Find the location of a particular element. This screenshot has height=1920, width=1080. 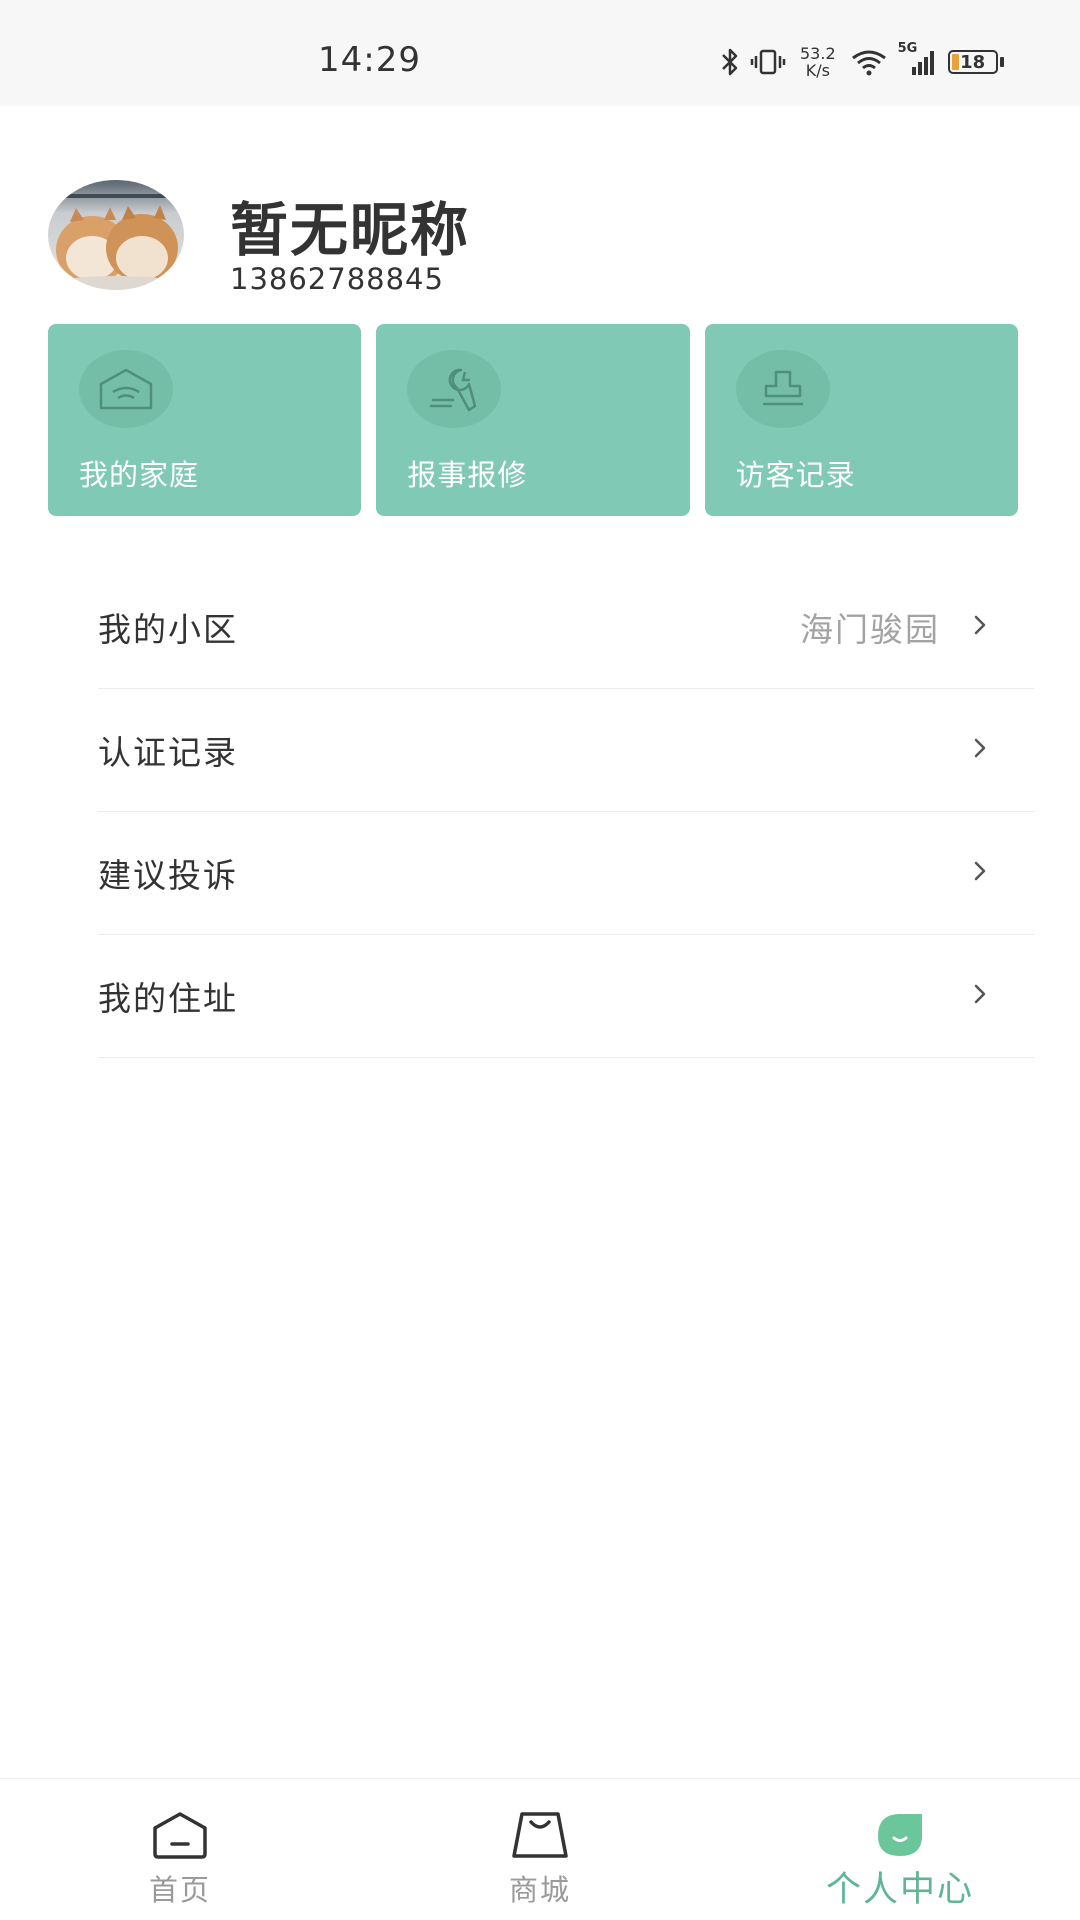

menu-item-label: 我的住址 is located at coordinates (168, 998).